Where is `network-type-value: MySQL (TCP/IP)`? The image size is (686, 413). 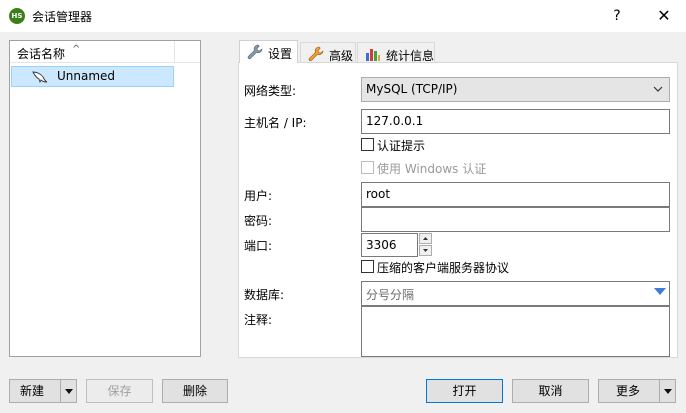 network-type-value: MySQL (TCP/IP) is located at coordinates (412, 89).